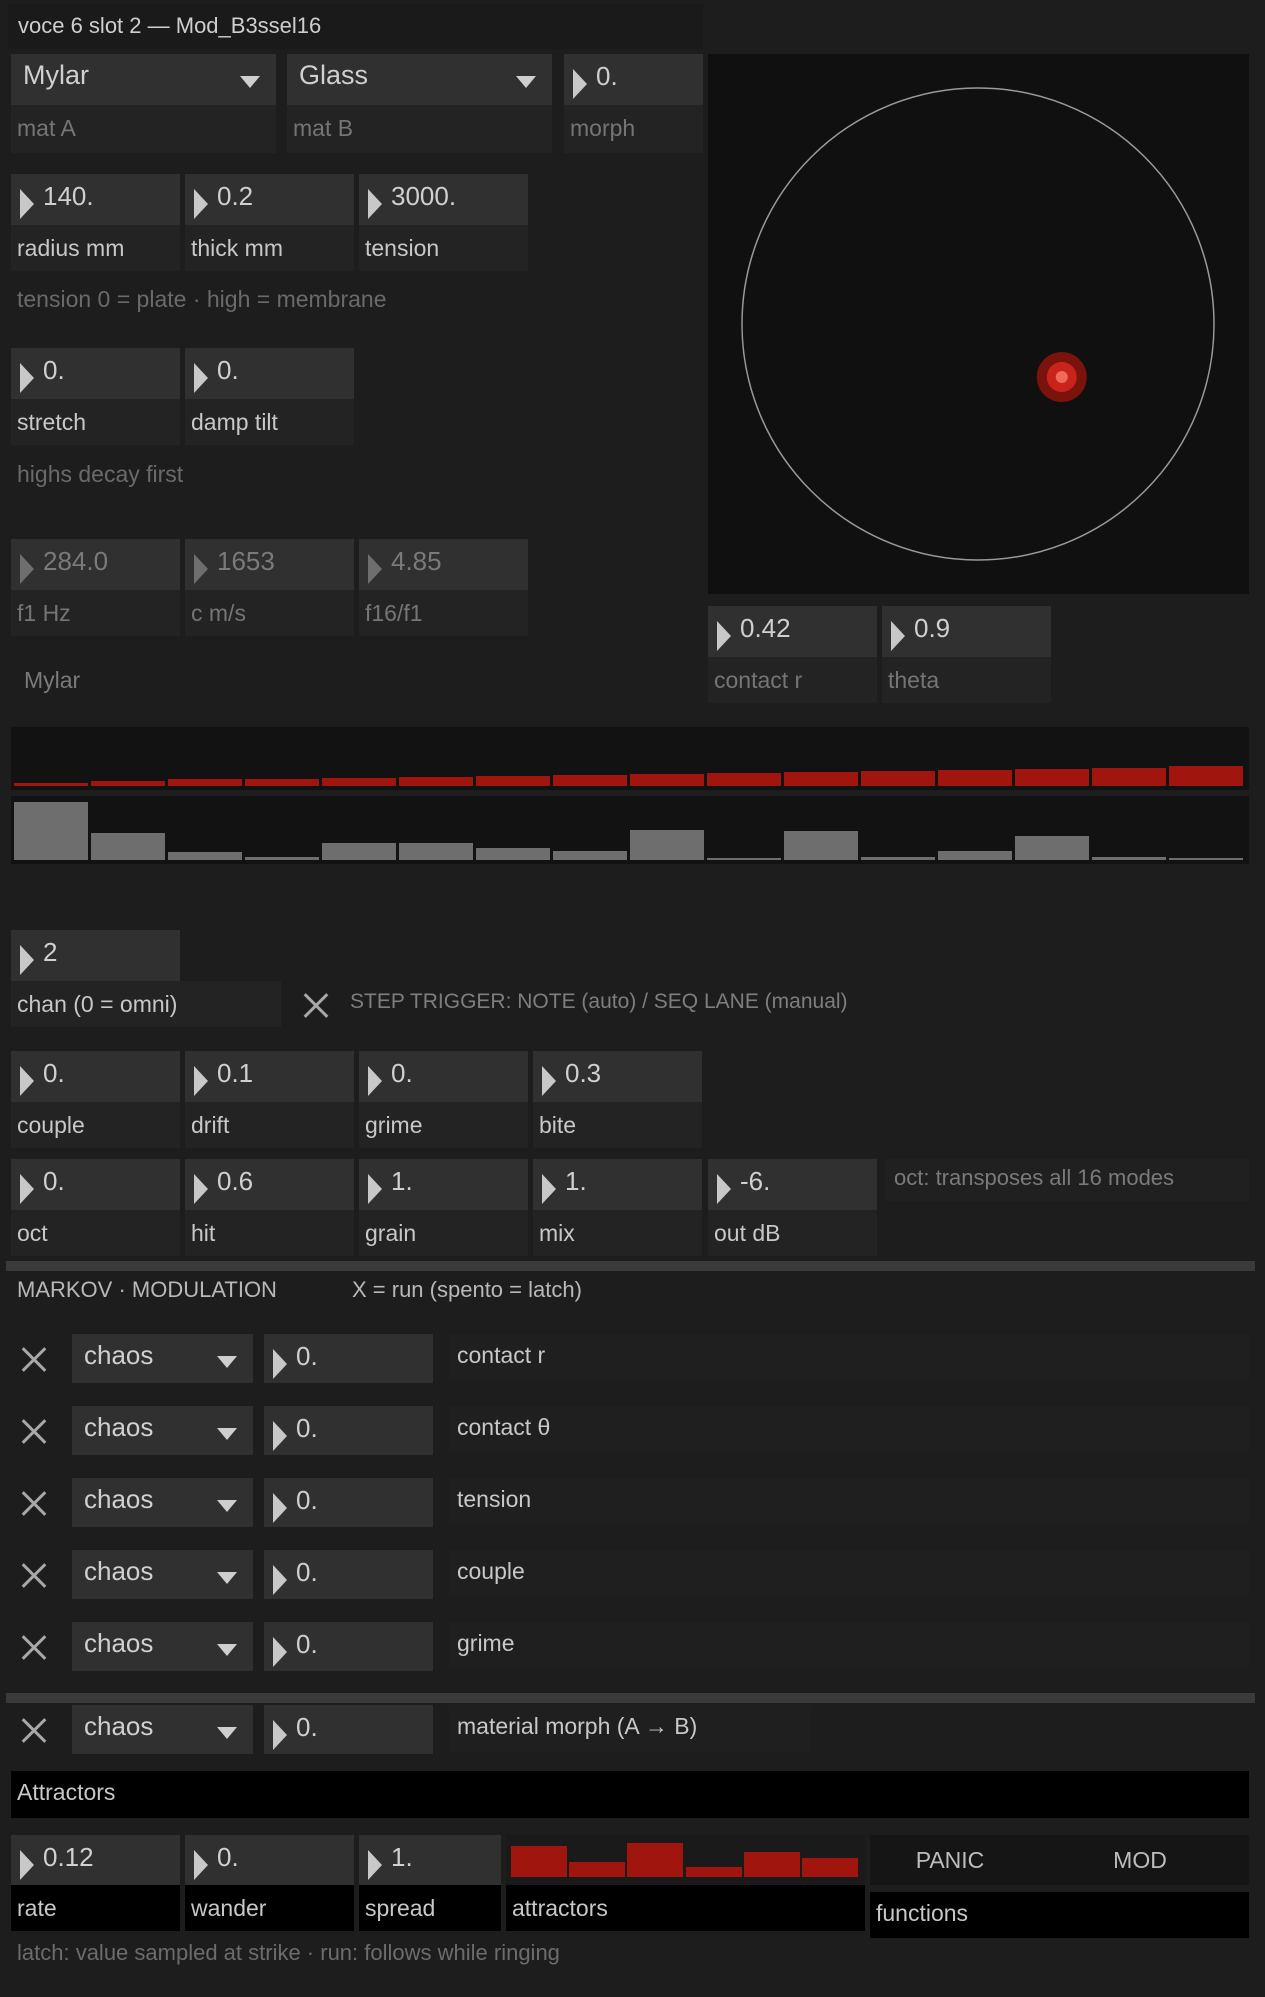 Image resolution: width=1265 pixels, height=1997 pixels. Describe the element at coordinates (143, 79) in the screenshot. I see `mat-a-menu: Mylar` at that location.